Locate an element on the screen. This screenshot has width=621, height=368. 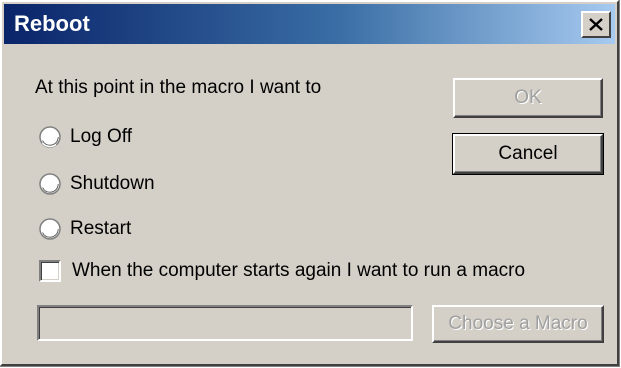
radio-restart-label: Restart is located at coordinates (100, 229).